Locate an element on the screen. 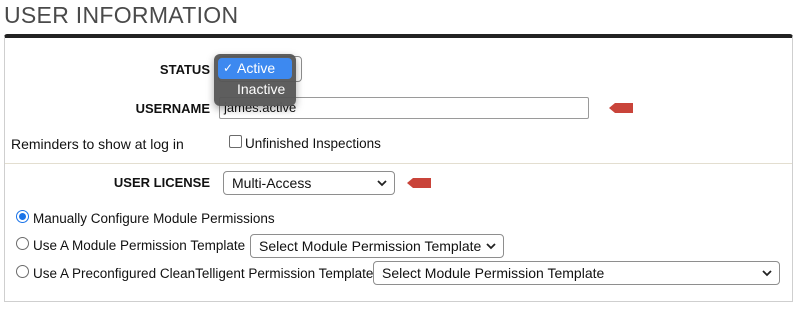 Image resolution: width=800 pixels, height=310 pixels. section-divider is located at coordinates (398, 163).